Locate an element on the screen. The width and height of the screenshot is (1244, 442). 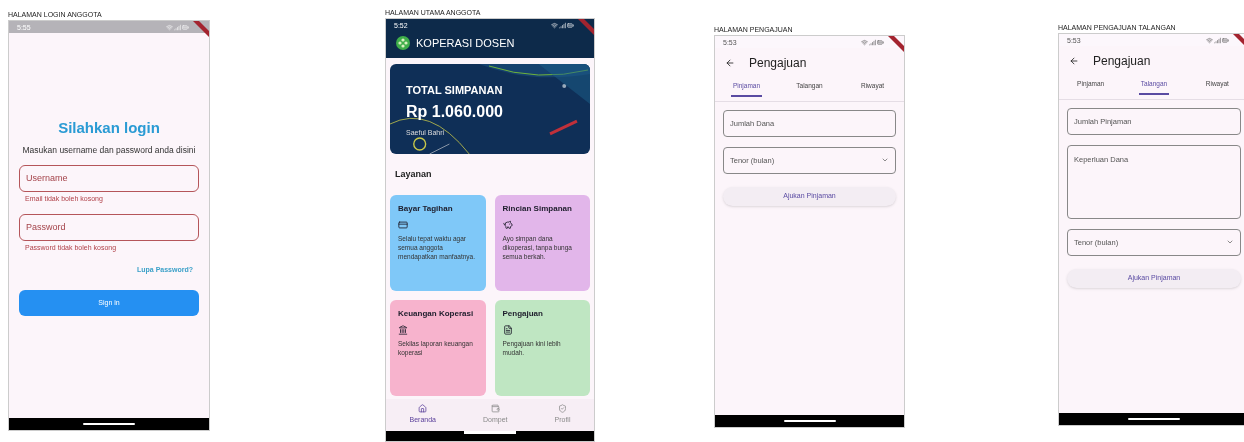
login-subtitle: Masukan username dan password anda disini is located at coordinates (109, 150).